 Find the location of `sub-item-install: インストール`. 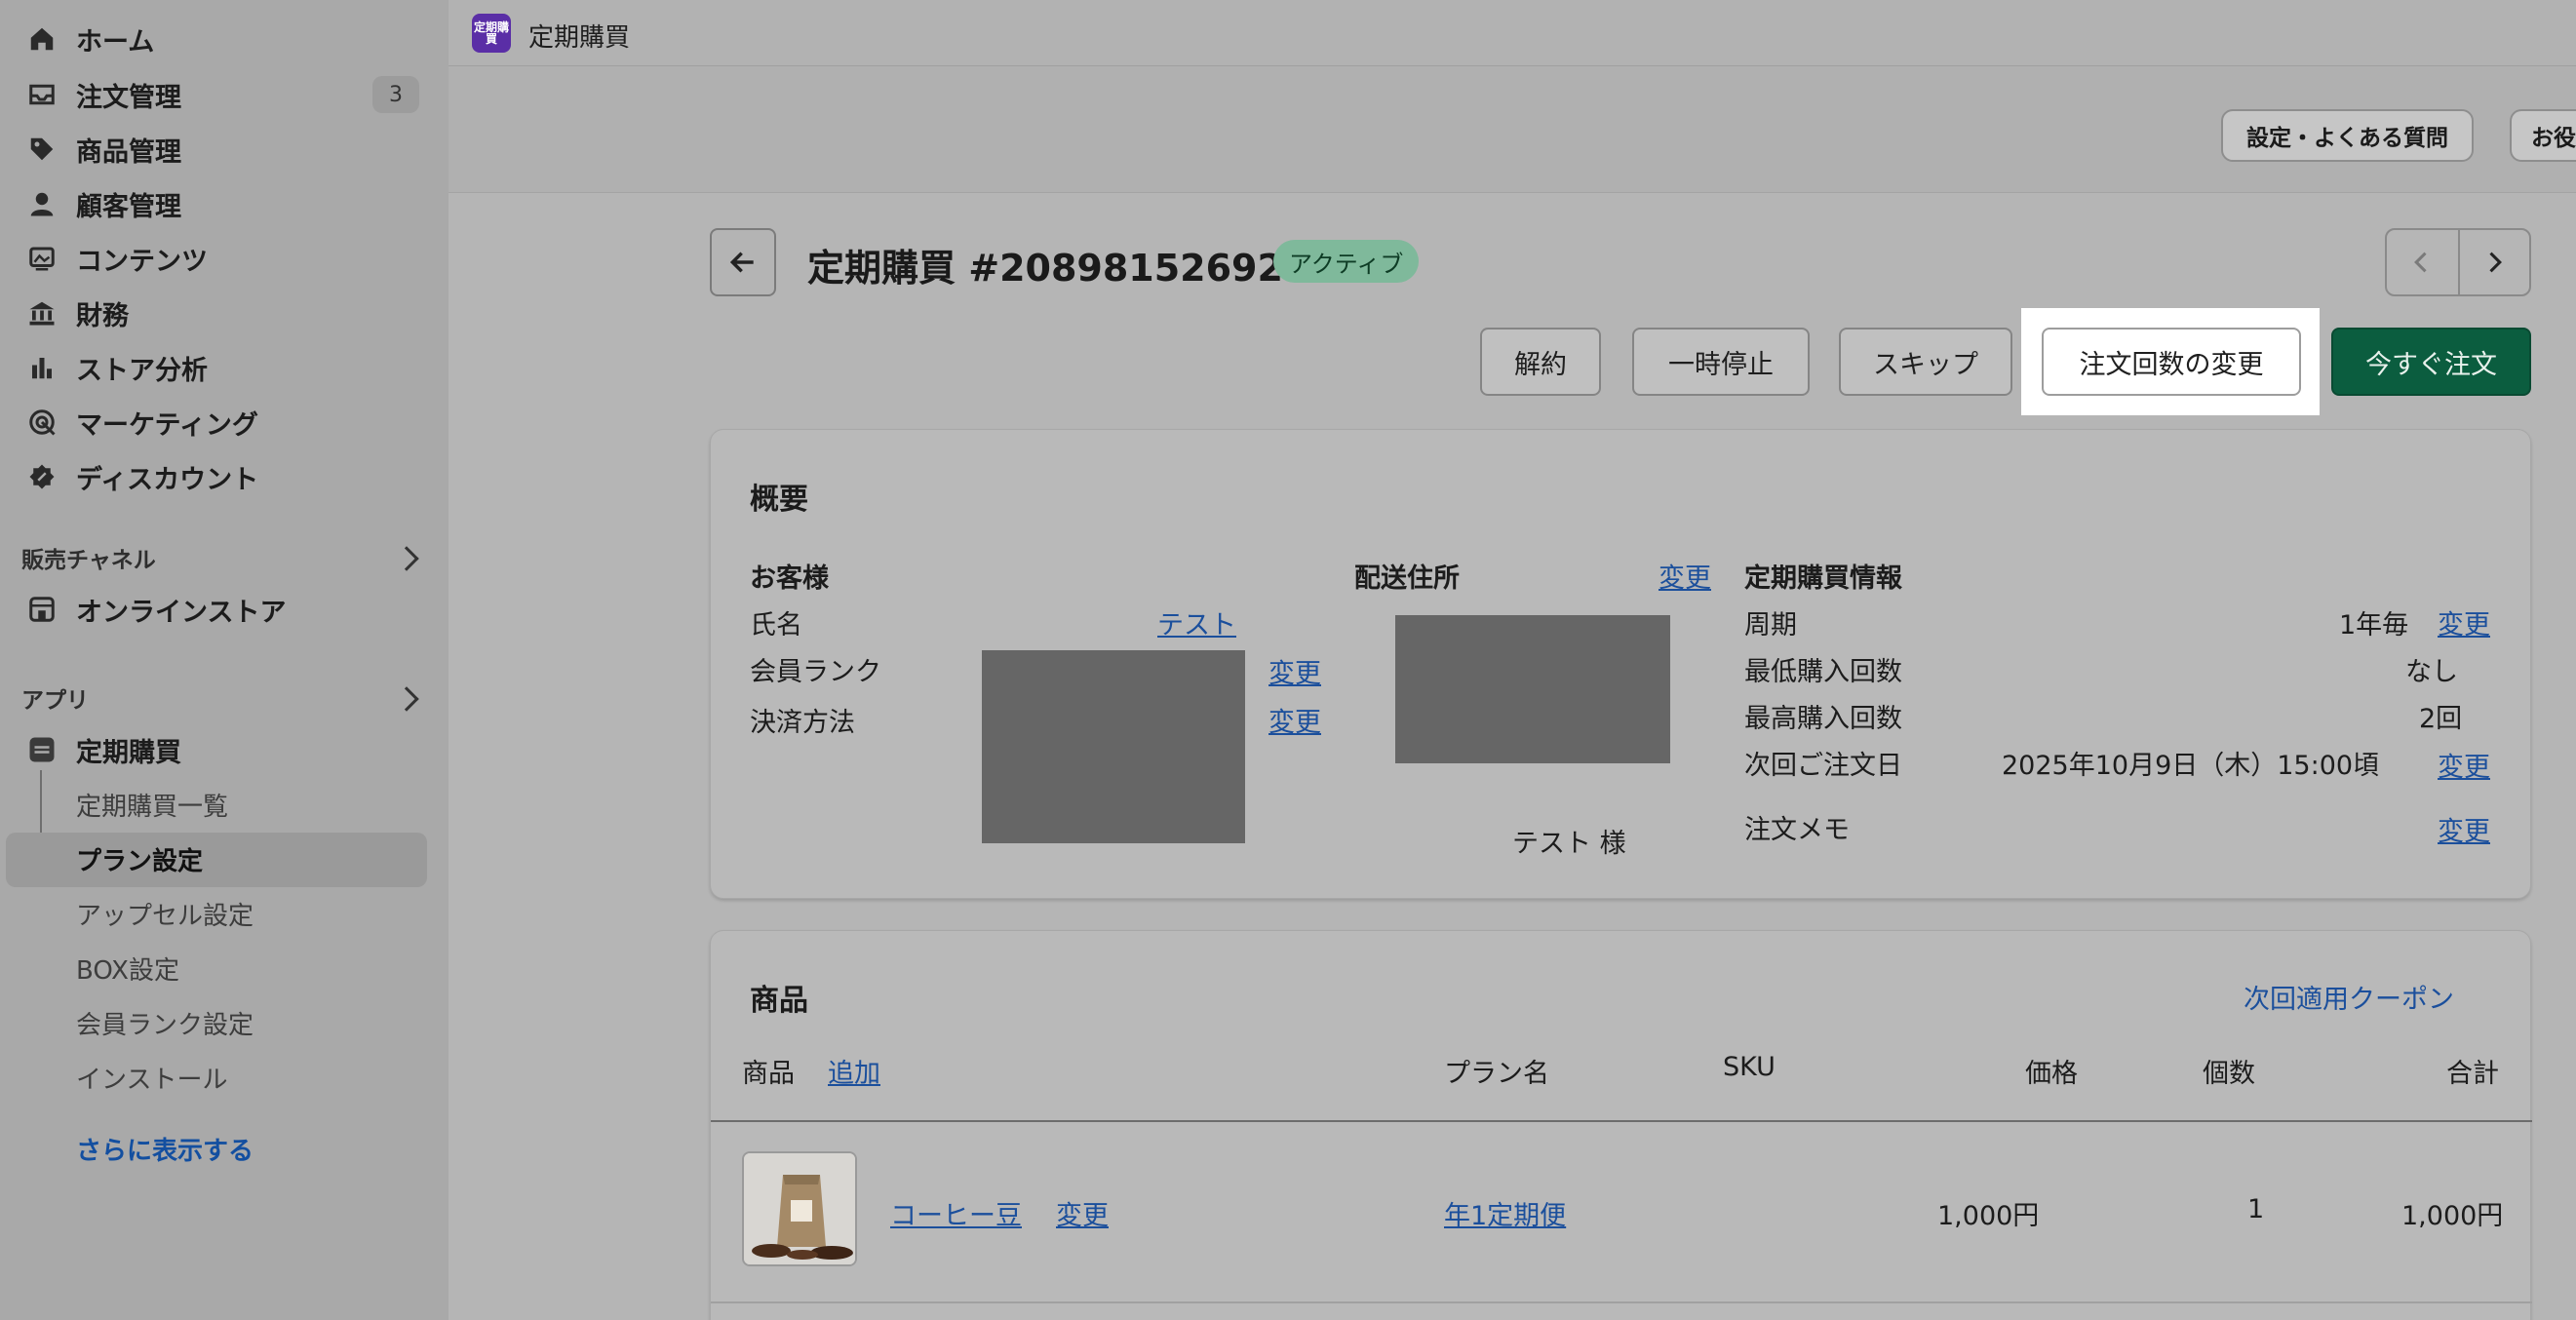

sub-item-install: インストール is located at coordinates (151, 1078).